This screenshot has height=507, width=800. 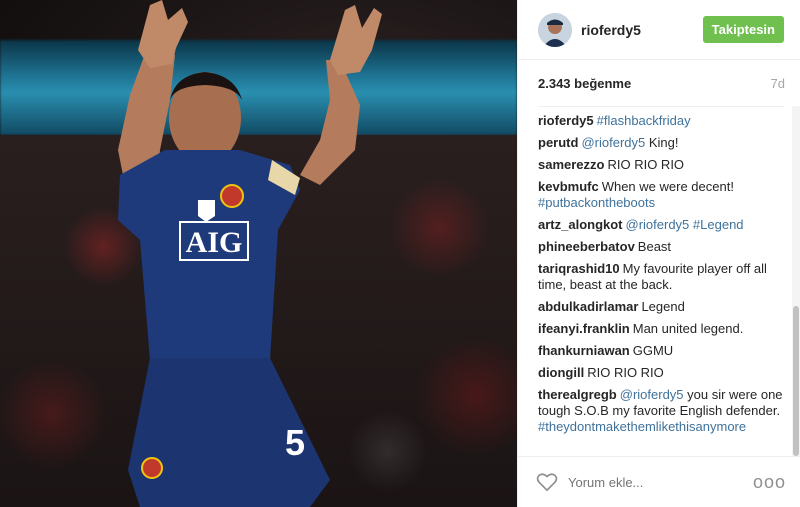 What do you see at coordinates (555, 29) in the screenshot?
I see `author-avatar` at bounding box center [555, 29].